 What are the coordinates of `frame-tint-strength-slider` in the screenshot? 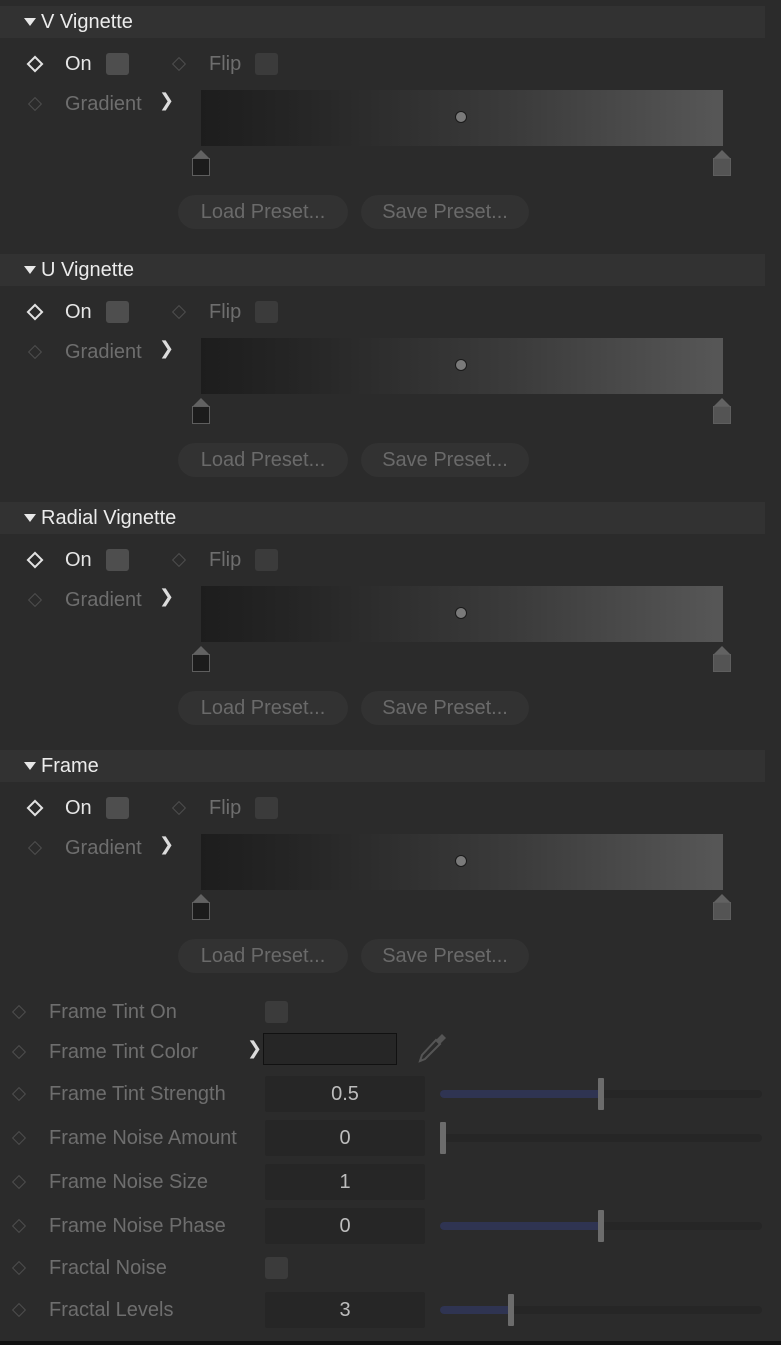 It's located at (601, 1094).